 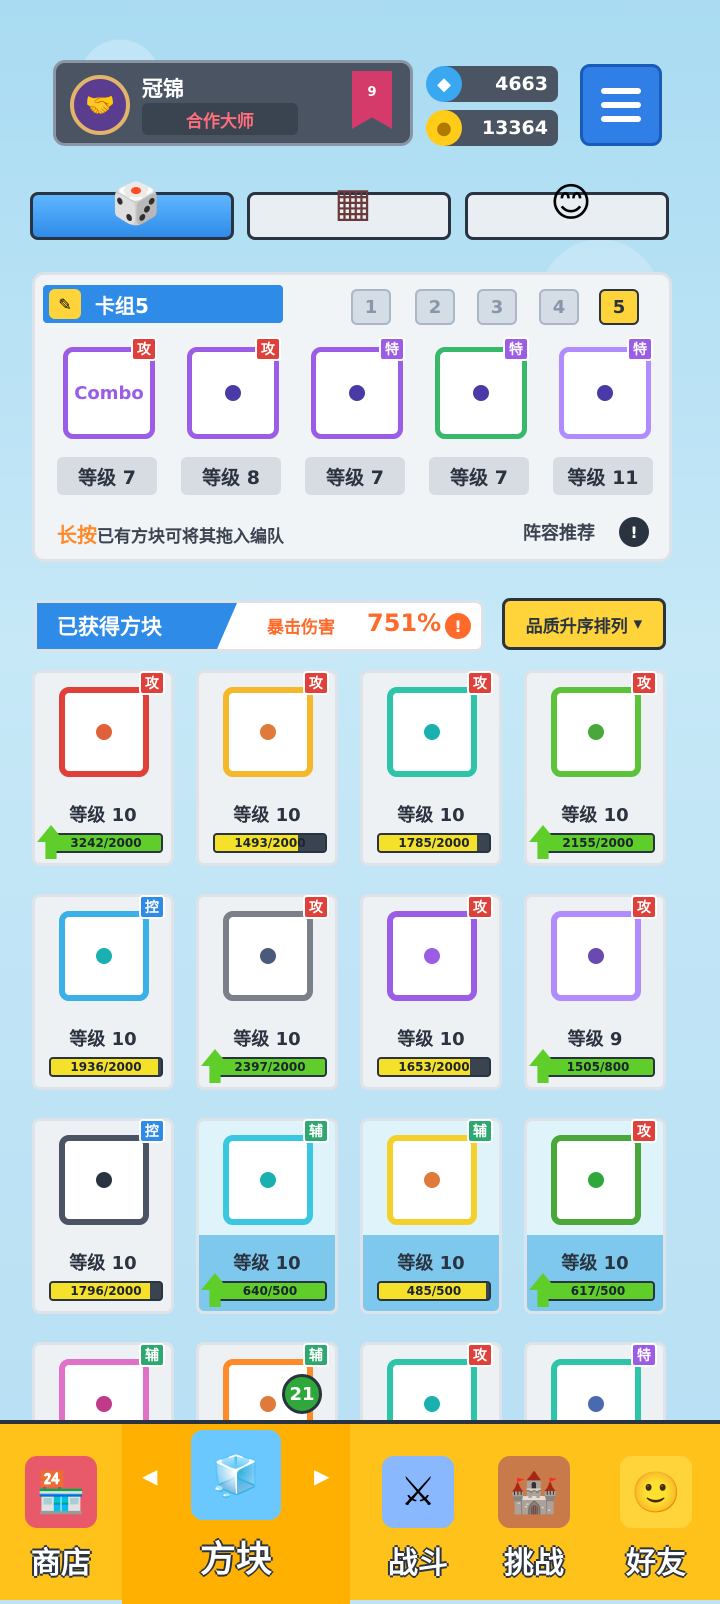 I want to click on deck-slot-level: 等级 8, so click(x=231, y=476).